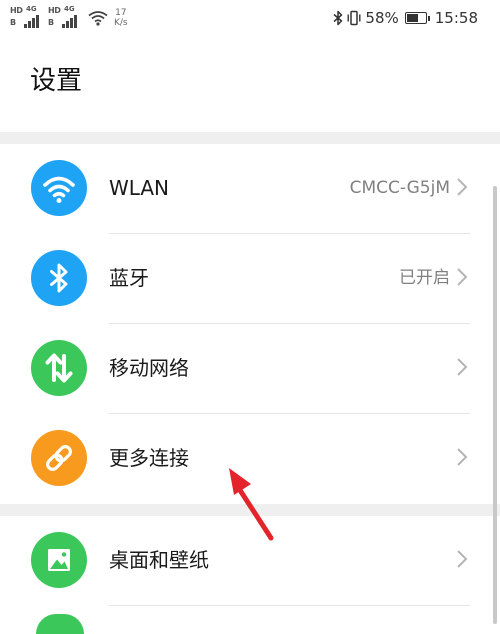 This screenshot has width=500, height=634. What do you see at coordinates (245, 189) in the screenshot?
I see `settings-item-wlan: WLAN CMCC-G5jM` at bounding box center [245, 189].